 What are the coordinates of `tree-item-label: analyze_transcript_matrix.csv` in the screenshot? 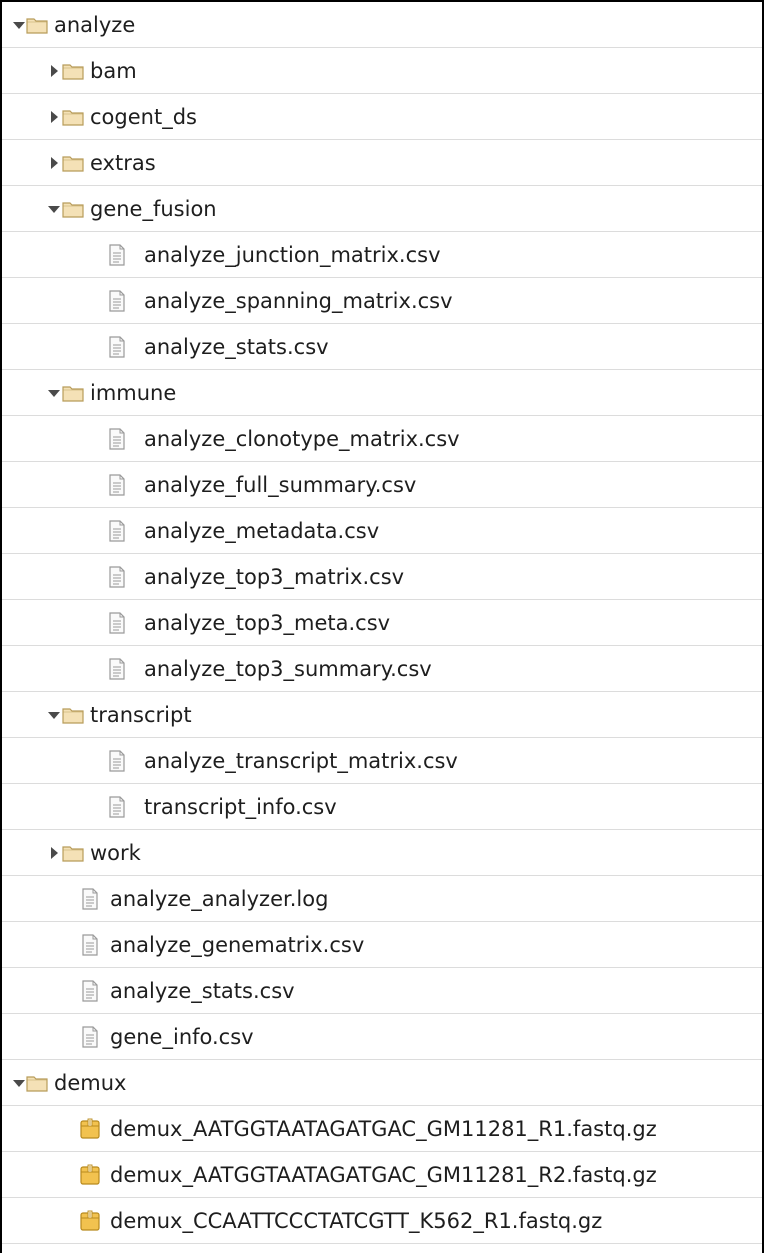 It's located at (301, 761).